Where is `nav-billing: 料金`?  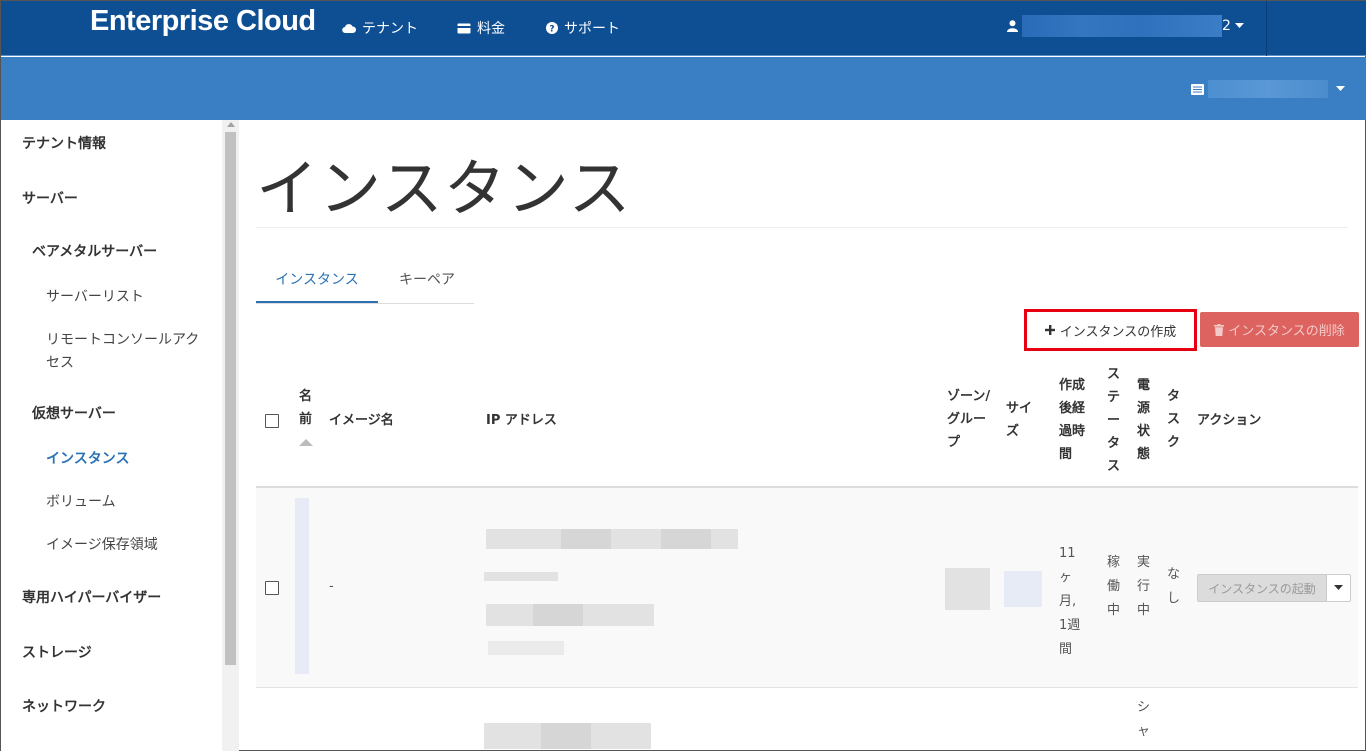 nav-billing: 料金 is located at coordinates (481, 28).